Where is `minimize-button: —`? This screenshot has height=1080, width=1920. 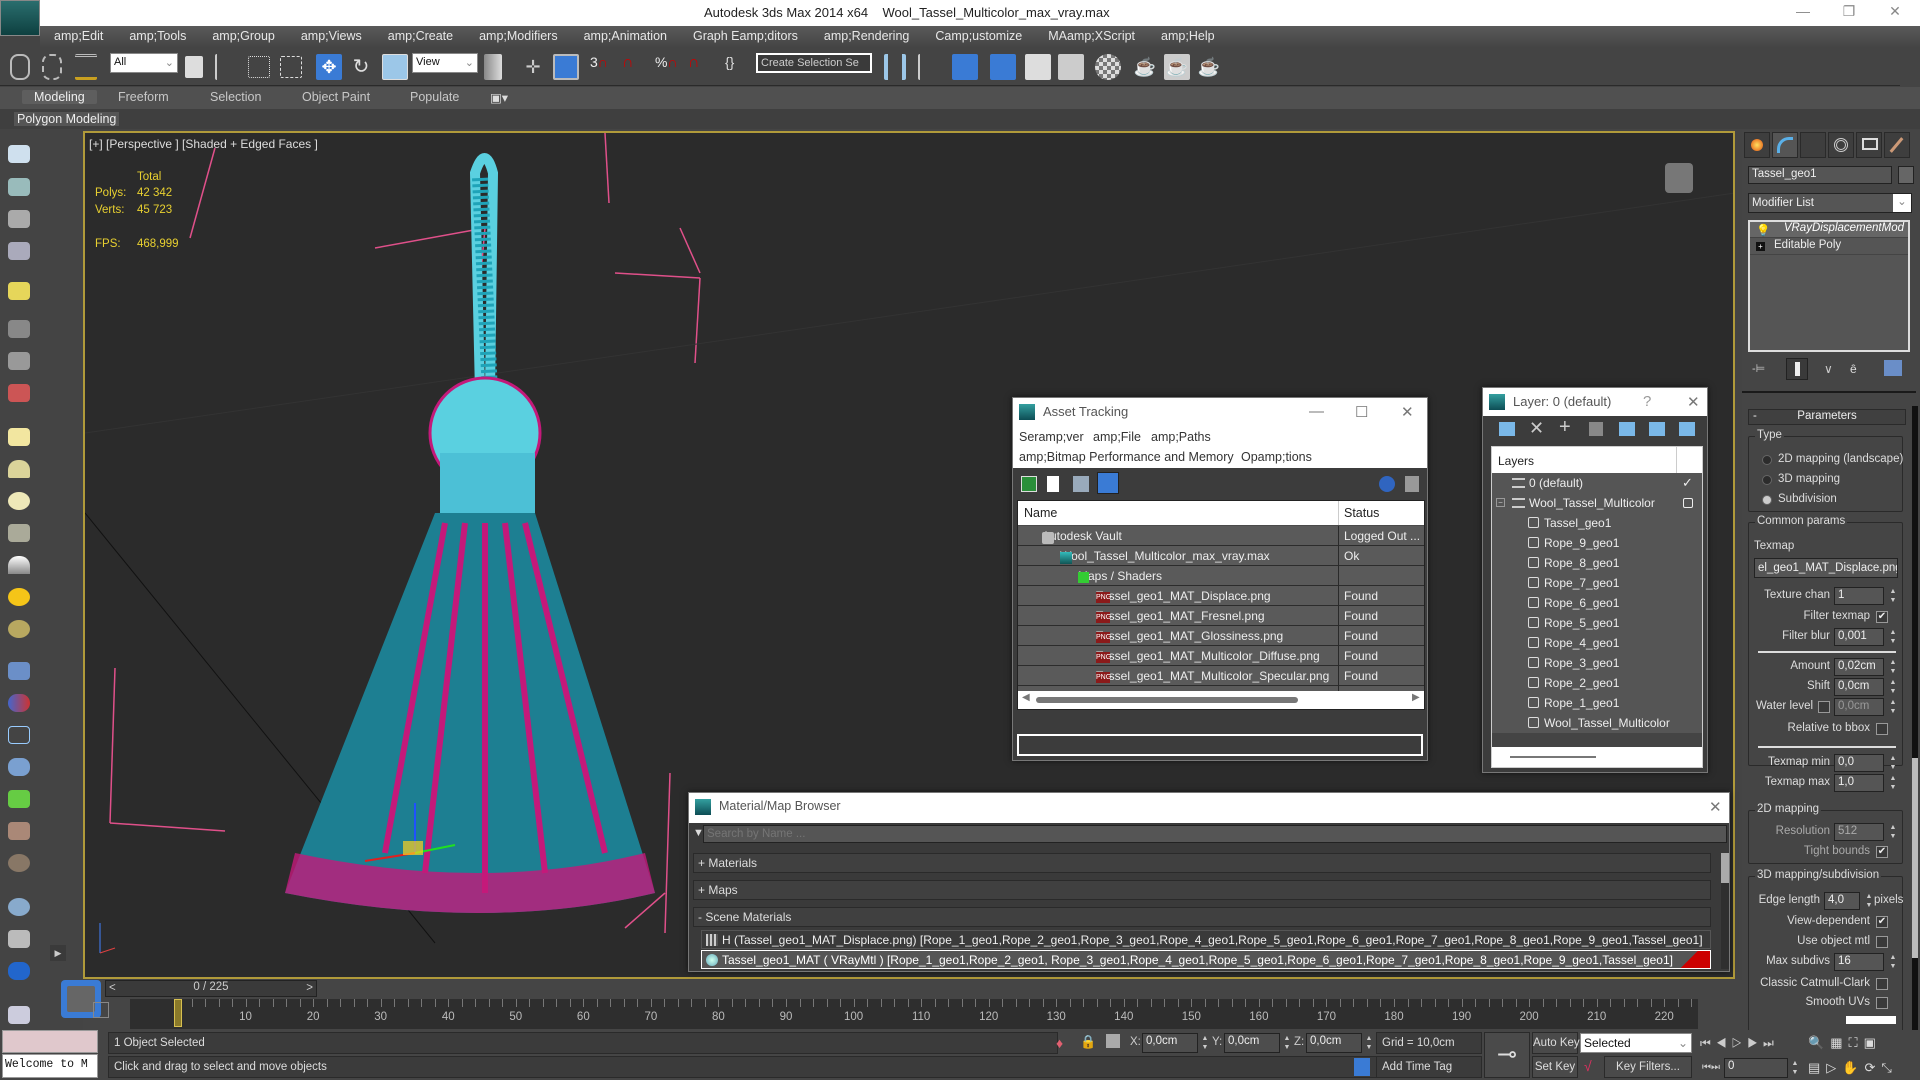 minimize-button: — is located at coordinates (1316, 411).